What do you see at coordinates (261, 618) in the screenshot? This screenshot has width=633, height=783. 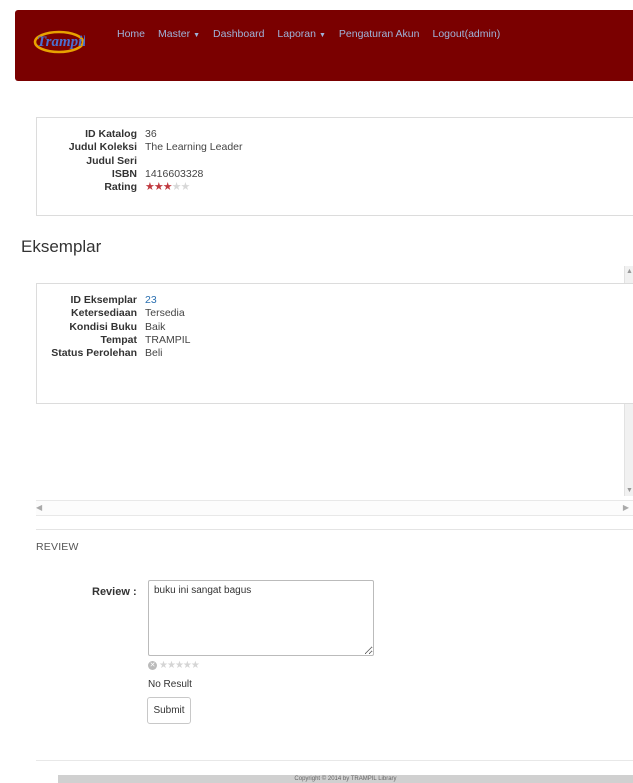 I see `review-textarea: buku ini sangat bagus` at bounding box center [261, 618].